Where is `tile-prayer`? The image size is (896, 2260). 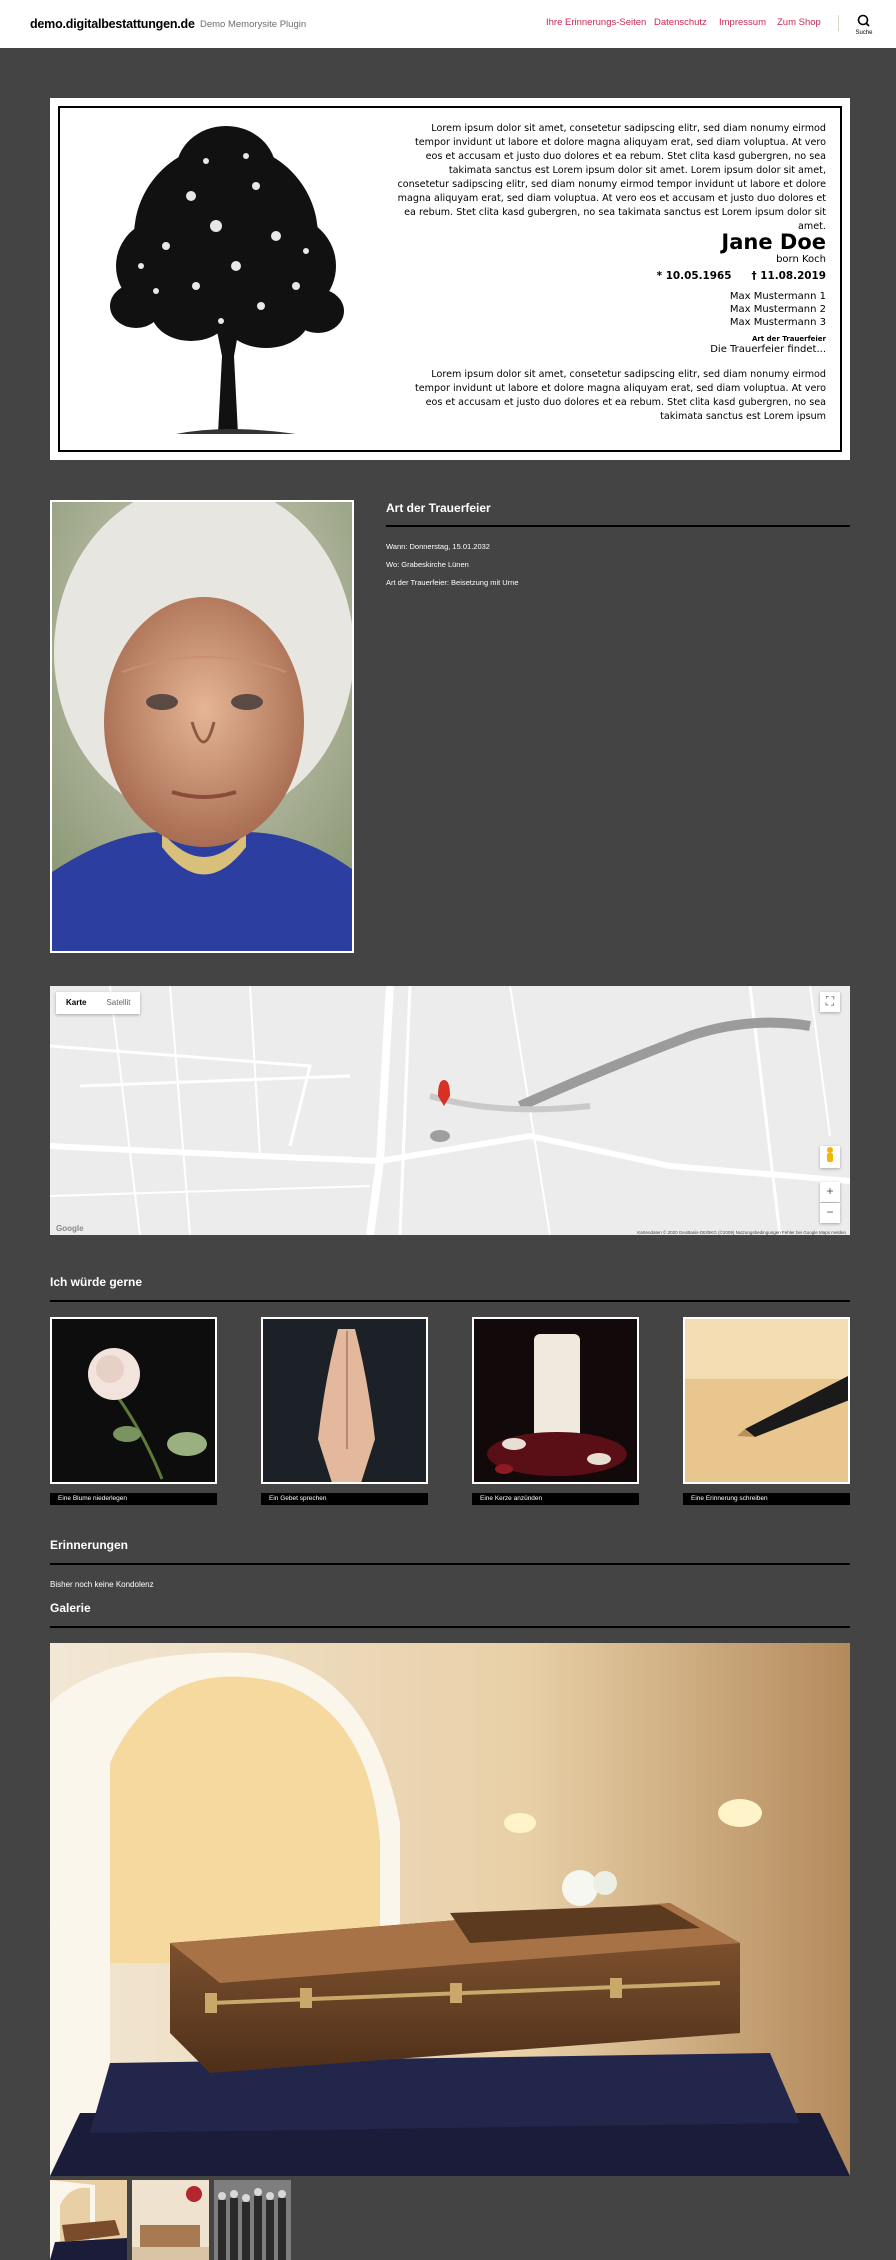
tile-prayer is located at coordinates (344, 1400).